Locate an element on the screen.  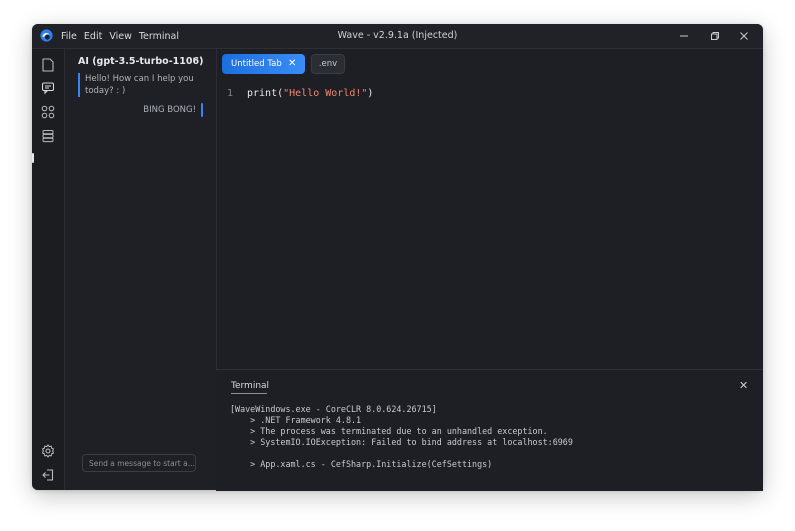
code-function: print( is located at coordinates (265, 93).